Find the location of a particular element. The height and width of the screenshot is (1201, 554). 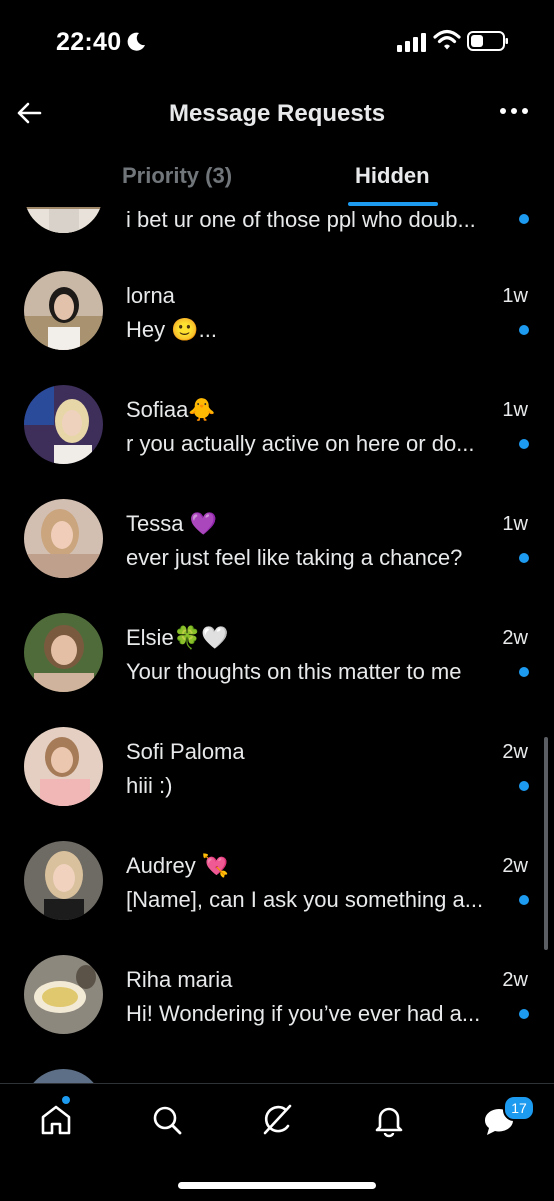

page-title: Message Requests is located at coordinates (277, 113).